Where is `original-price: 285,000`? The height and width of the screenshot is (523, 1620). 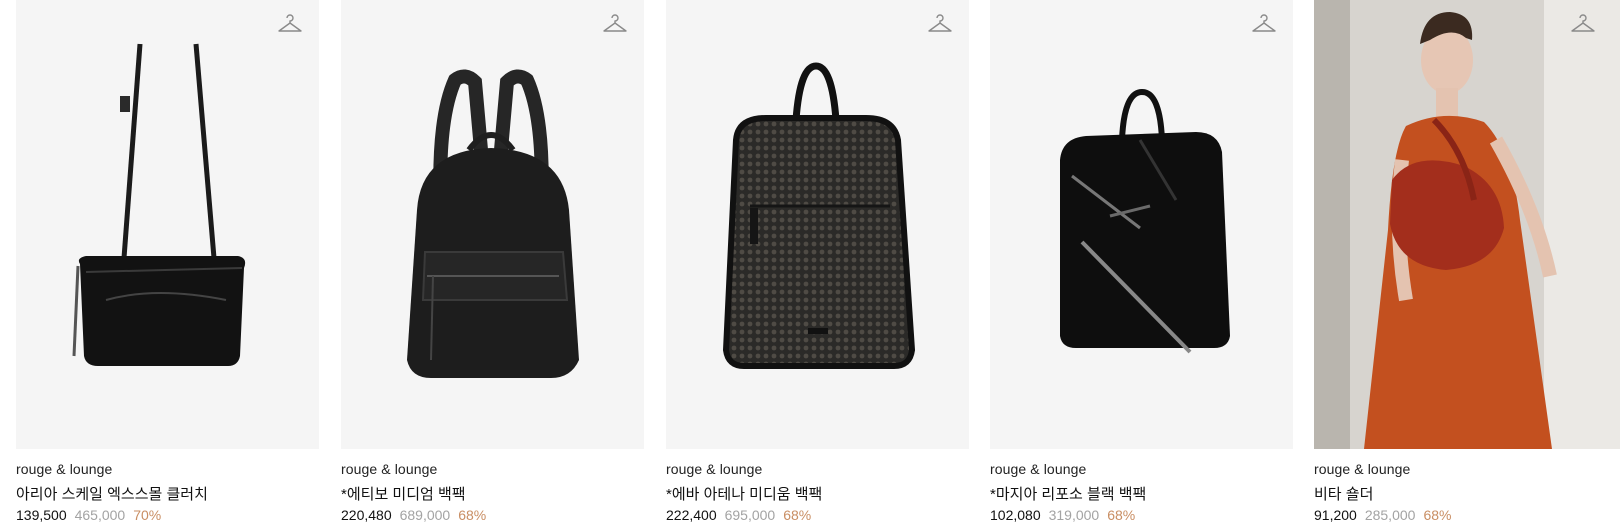
original-price: 285,000 is located at coordinates (1390, 515).